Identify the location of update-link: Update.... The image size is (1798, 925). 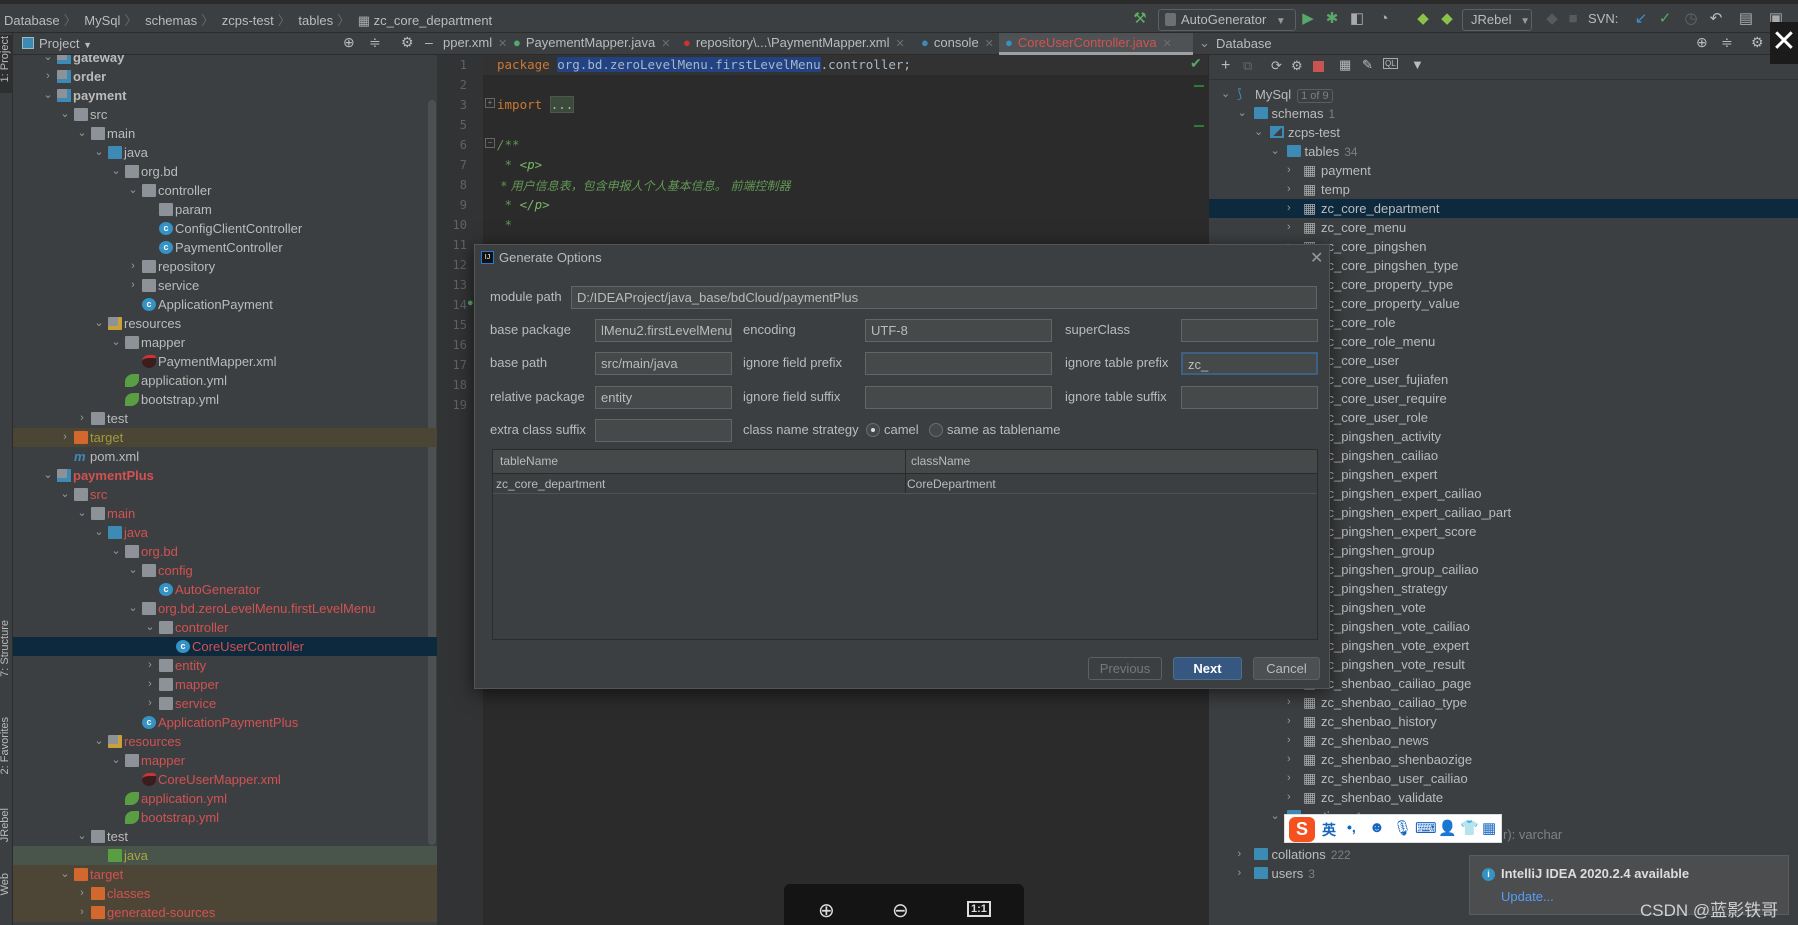
(1527, 896).